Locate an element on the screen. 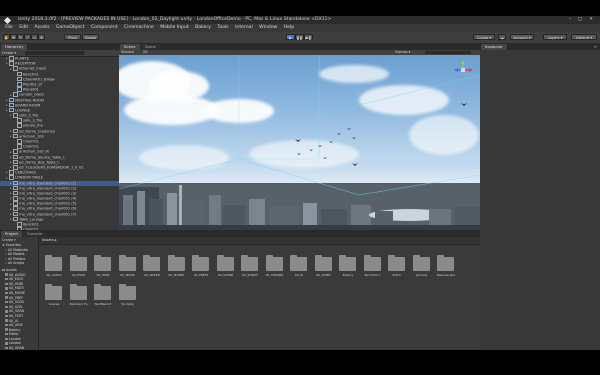  asset-folder-label: Standard Fa is located at coordinates (78, 304).